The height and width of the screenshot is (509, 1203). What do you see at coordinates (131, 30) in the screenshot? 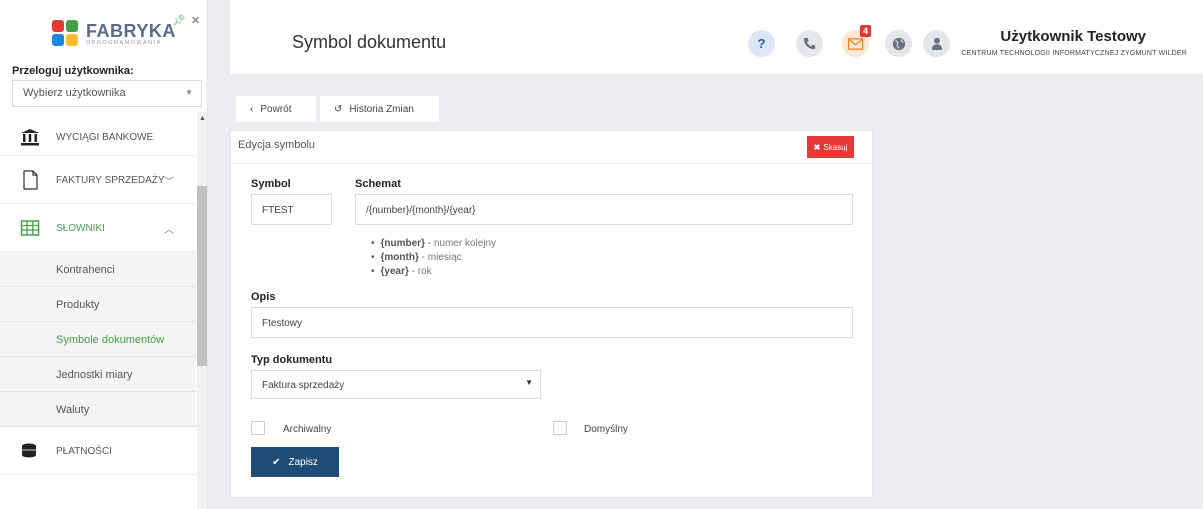
I see `logo-word: FABRYKA` at bounding box center [131, 30].